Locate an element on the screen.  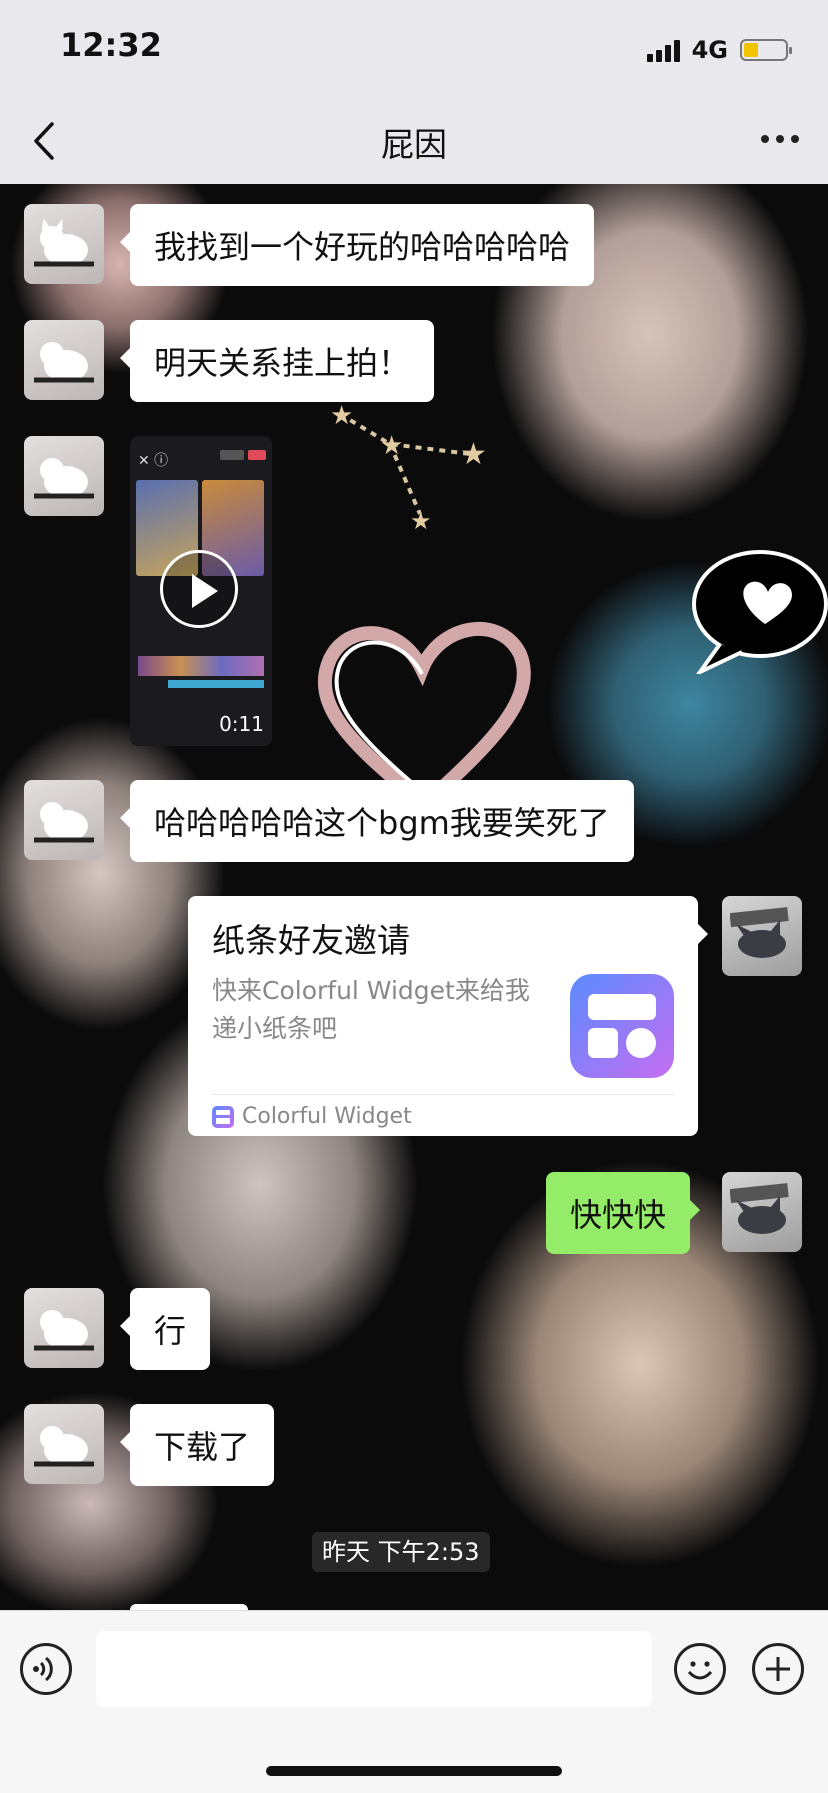
message-bubble: 我找到一个好玩的哈哈哈哈哈 is located at coordinates (357, 245).